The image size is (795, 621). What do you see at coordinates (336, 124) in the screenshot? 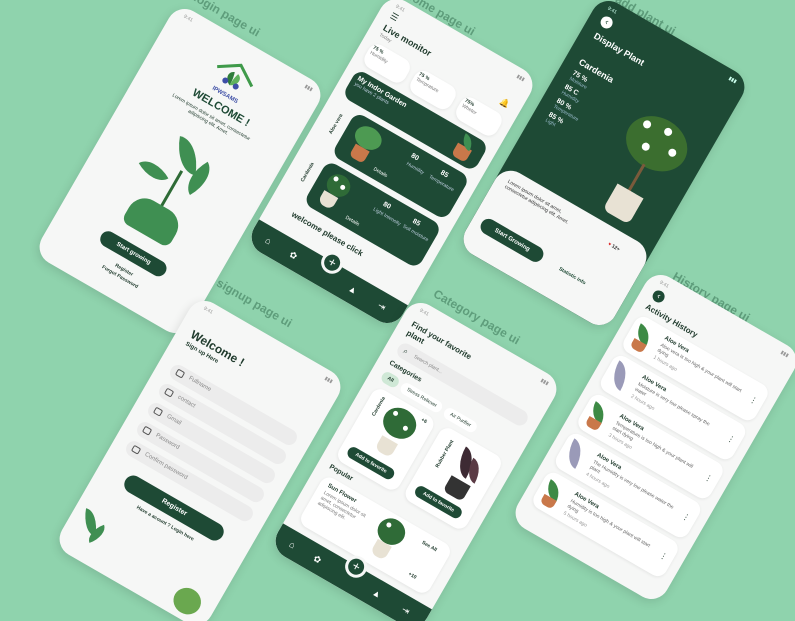
I see `plant-tab-aloe: Aloe vera` at bounding box center [336, 124].